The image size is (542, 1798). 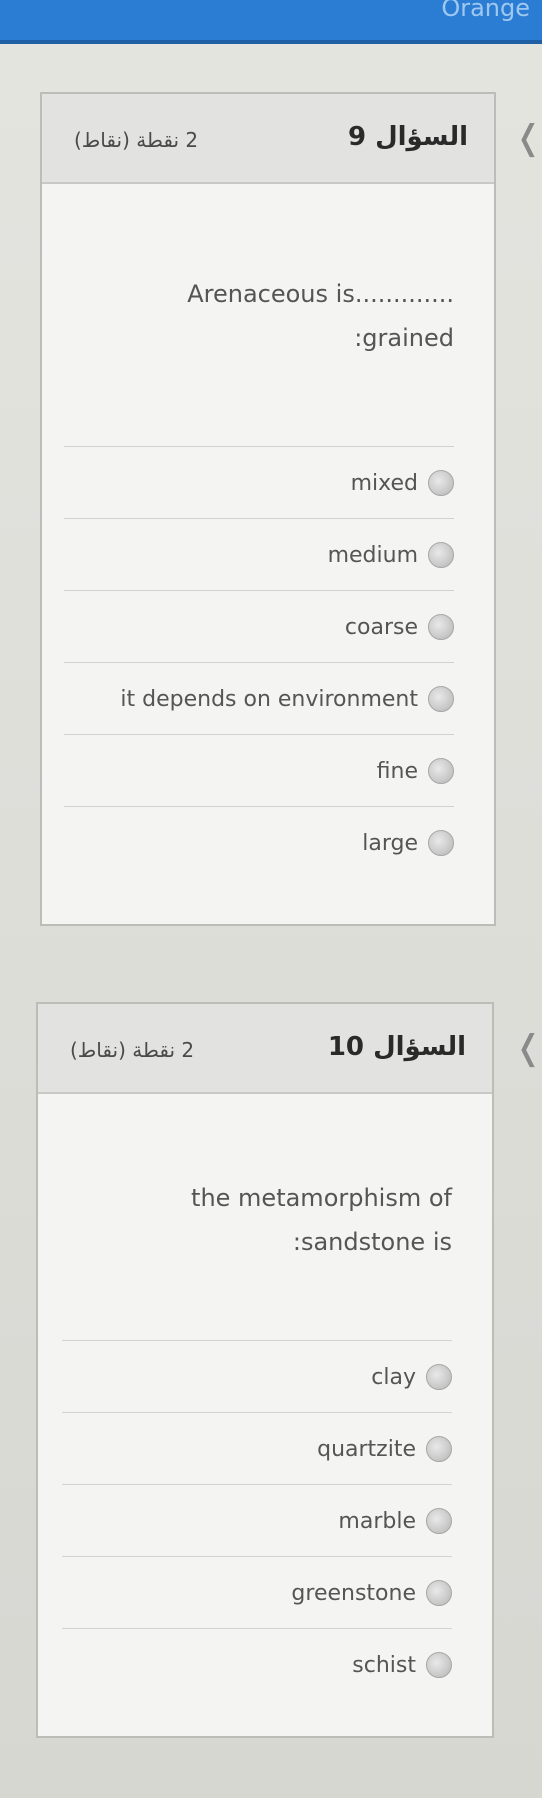 What do you see at coordinates (404, 338) in the screenshot?
I see `question-text-line2: :grained` at bounding box center [404, 338].